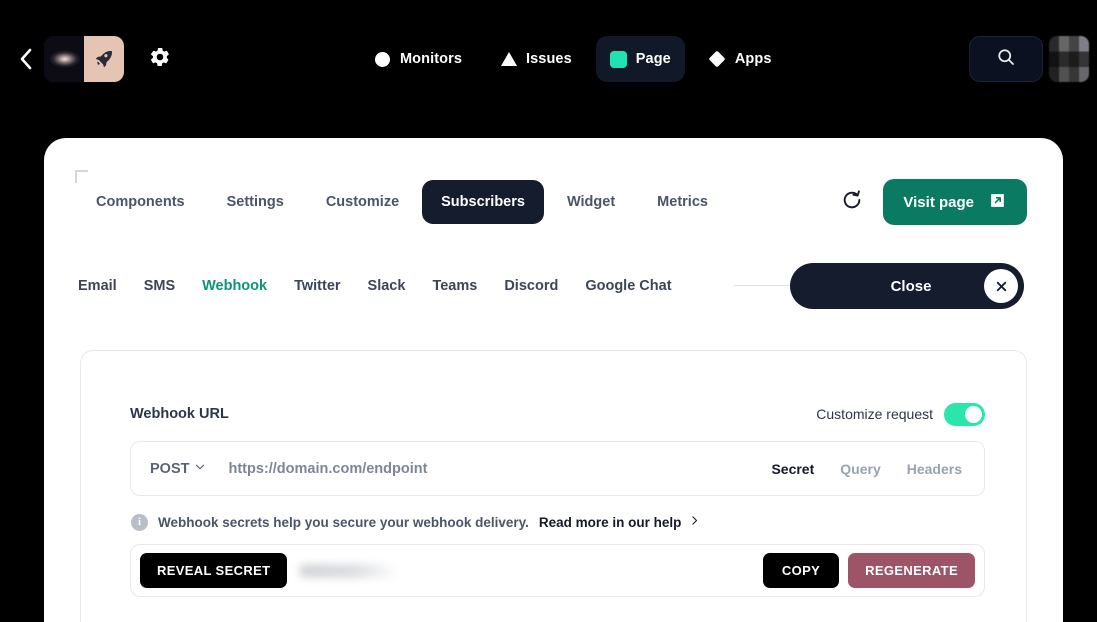 This screenshot has height=622, width=1097. What do you see at coordinates (159, 286) in the screenshot?
I see `channel-tab-sms: SMS` at bounding box center [159, 286].